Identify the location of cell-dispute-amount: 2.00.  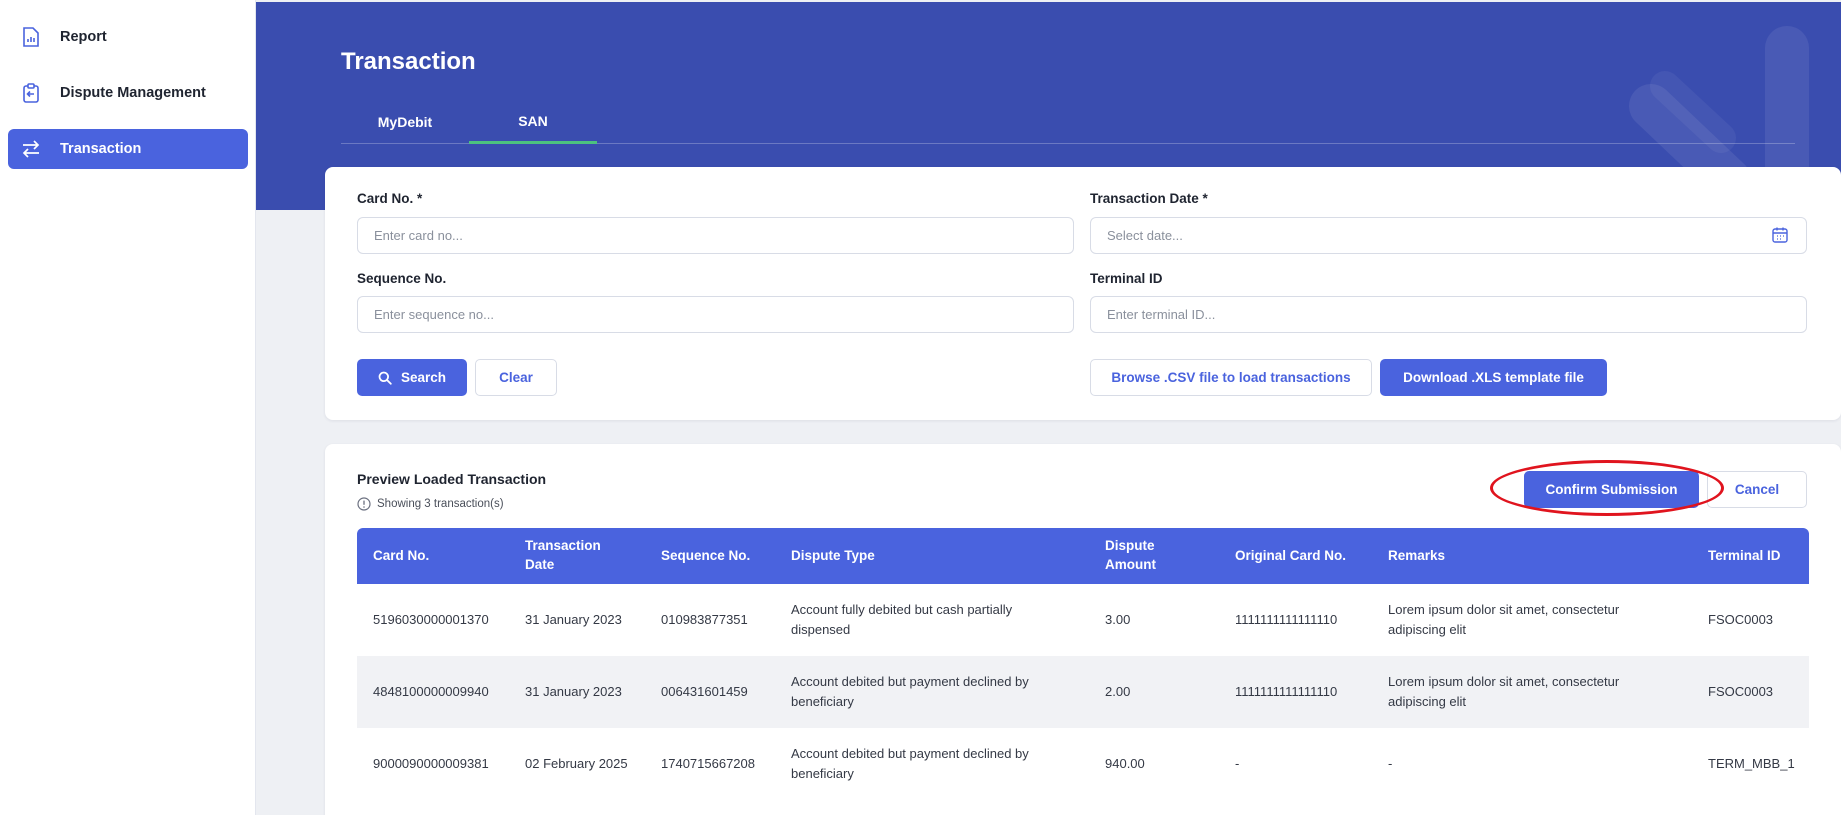
(1118, 691).